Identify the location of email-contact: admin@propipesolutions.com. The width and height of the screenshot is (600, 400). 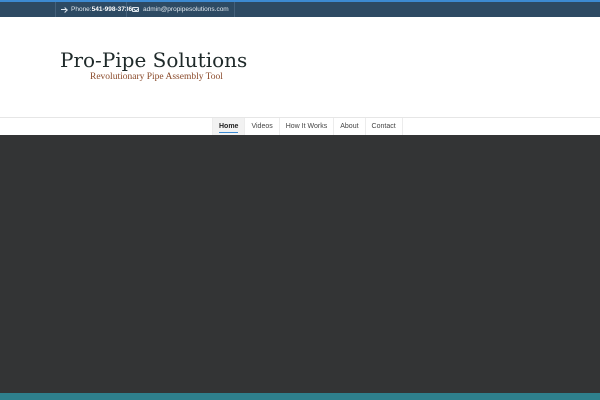
(180, 9).